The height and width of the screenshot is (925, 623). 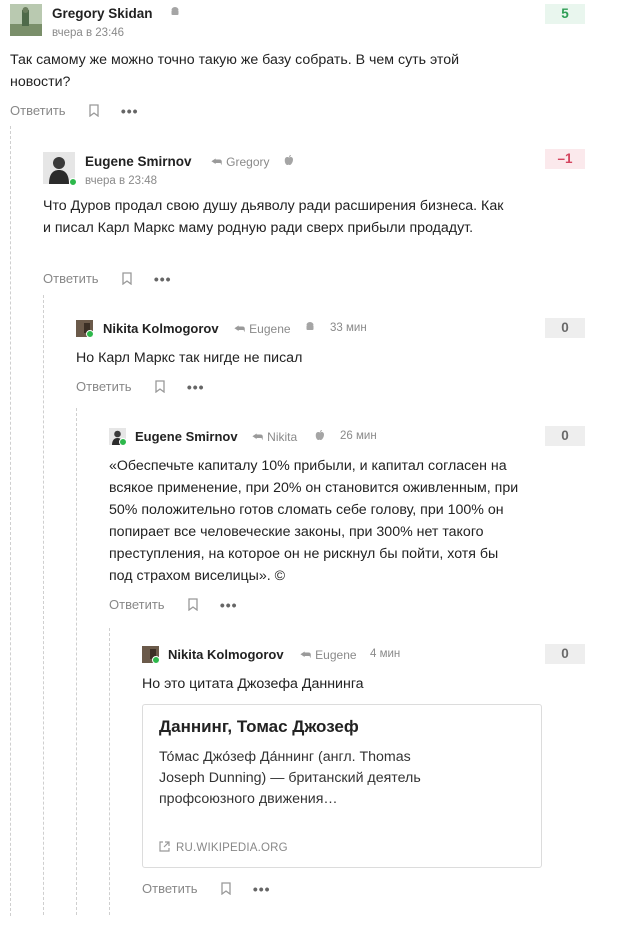 What do you see at coordinates (348, 328) in the screenshot?
I see `comment-time: 33 мин` at bounding box center [348, 328].